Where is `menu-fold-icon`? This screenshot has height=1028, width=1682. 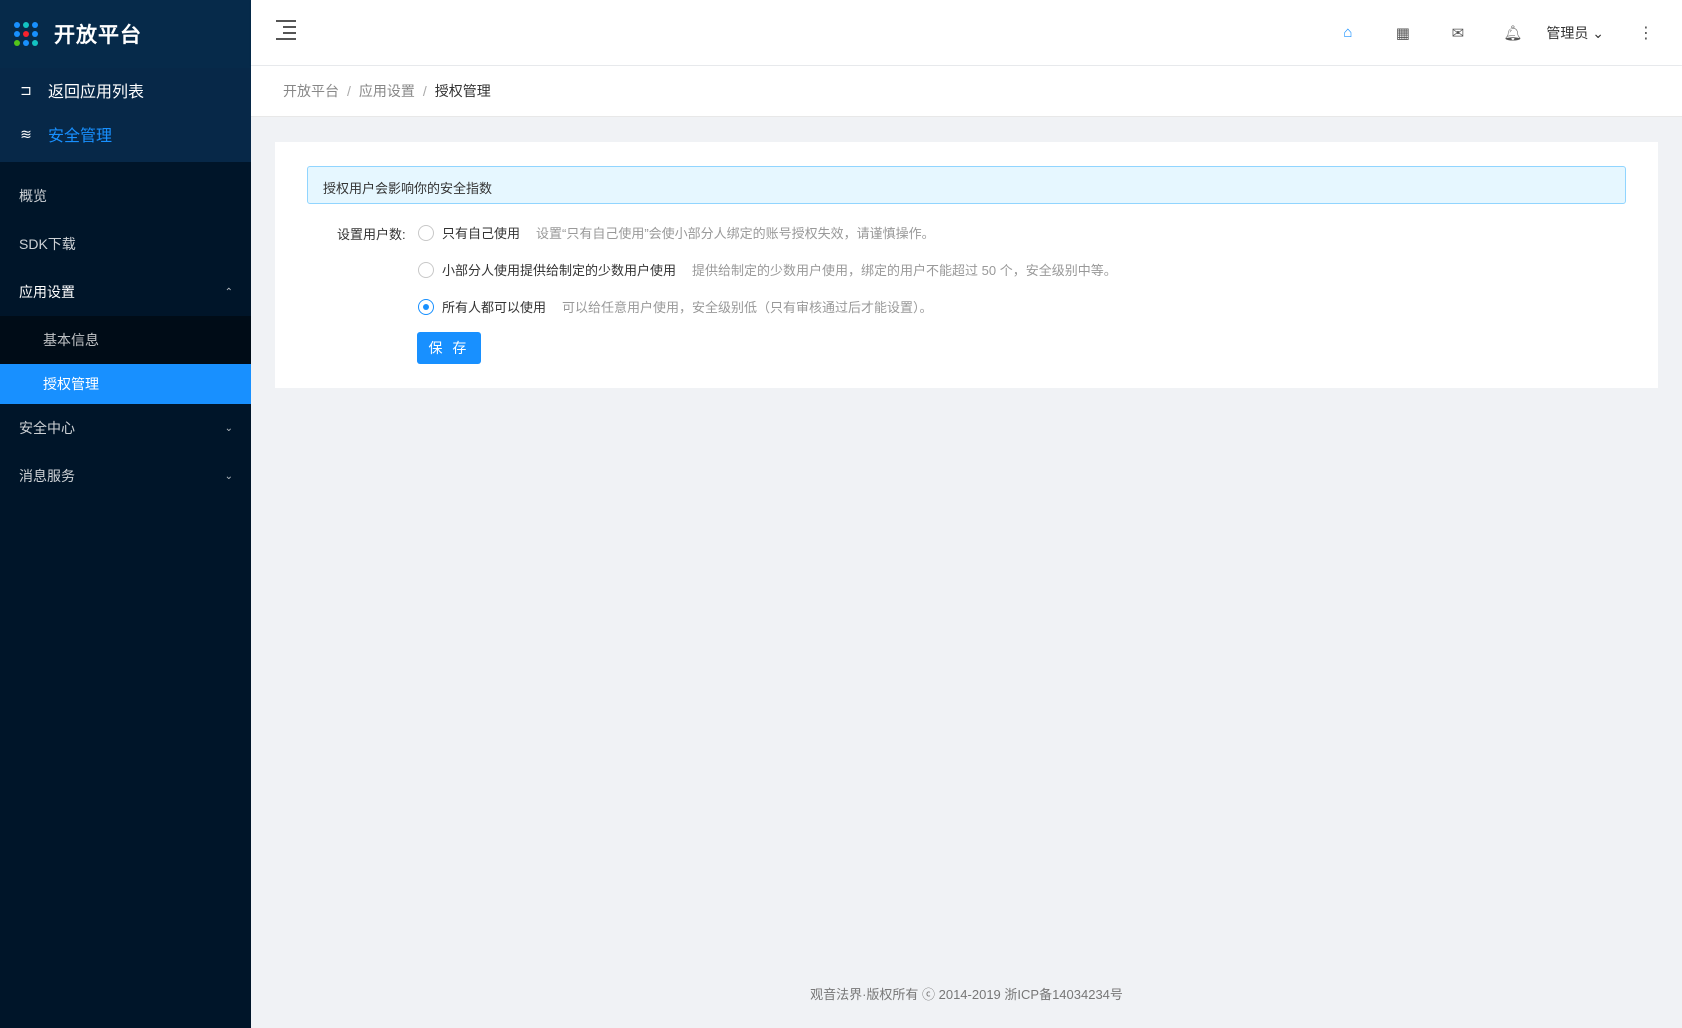
menu-fold-icon is located at coordinates (286, 30).